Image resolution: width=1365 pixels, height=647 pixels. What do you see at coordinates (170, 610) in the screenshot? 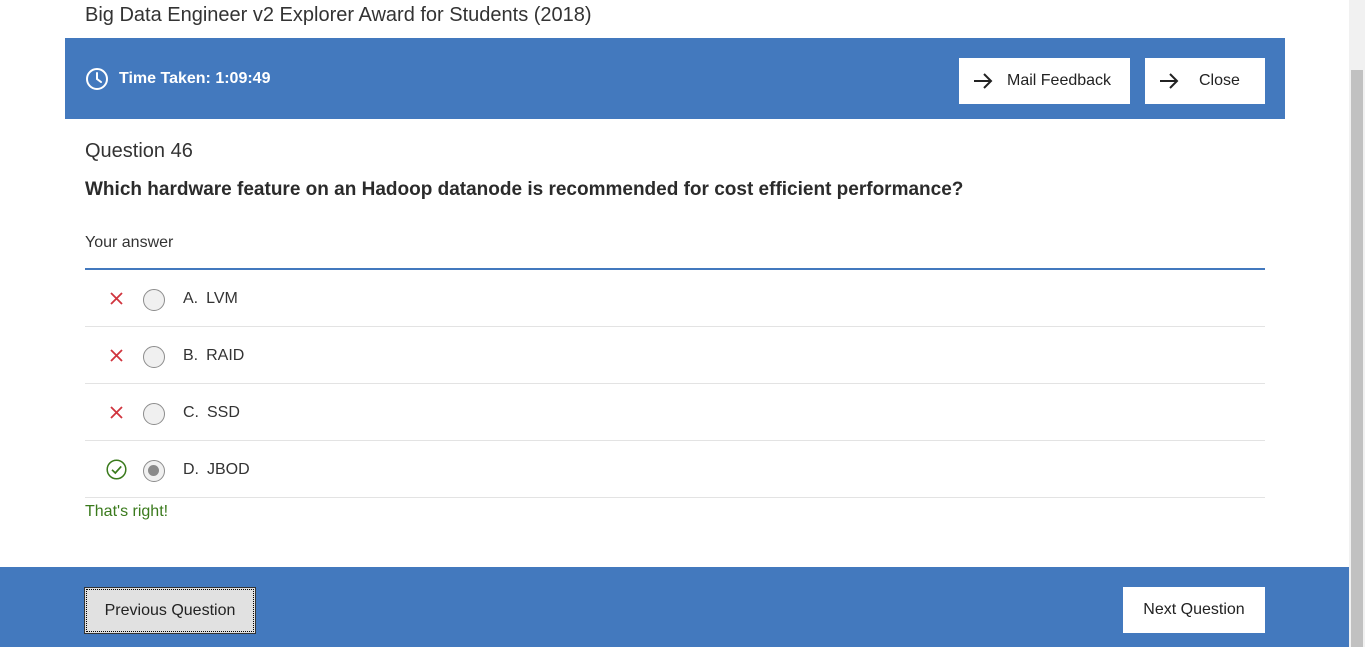
I see `previous-question-button: Previous Question` at bounding box center [170, 610].